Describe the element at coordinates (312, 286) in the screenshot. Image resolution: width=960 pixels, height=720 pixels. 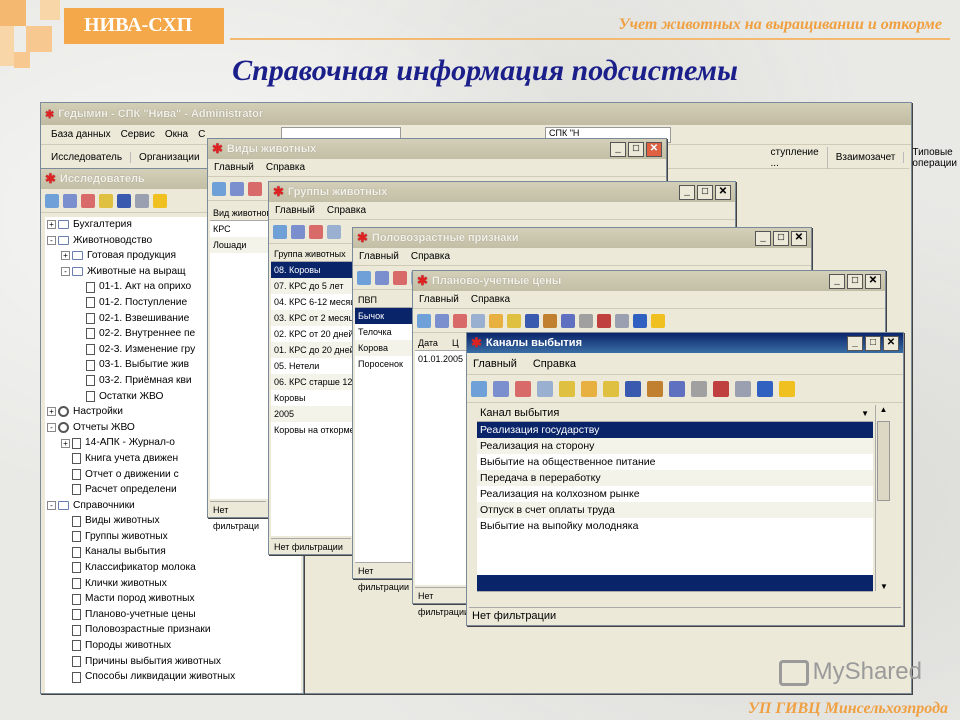
I see `list-item: 07. КРС до 5 лет` at that location.